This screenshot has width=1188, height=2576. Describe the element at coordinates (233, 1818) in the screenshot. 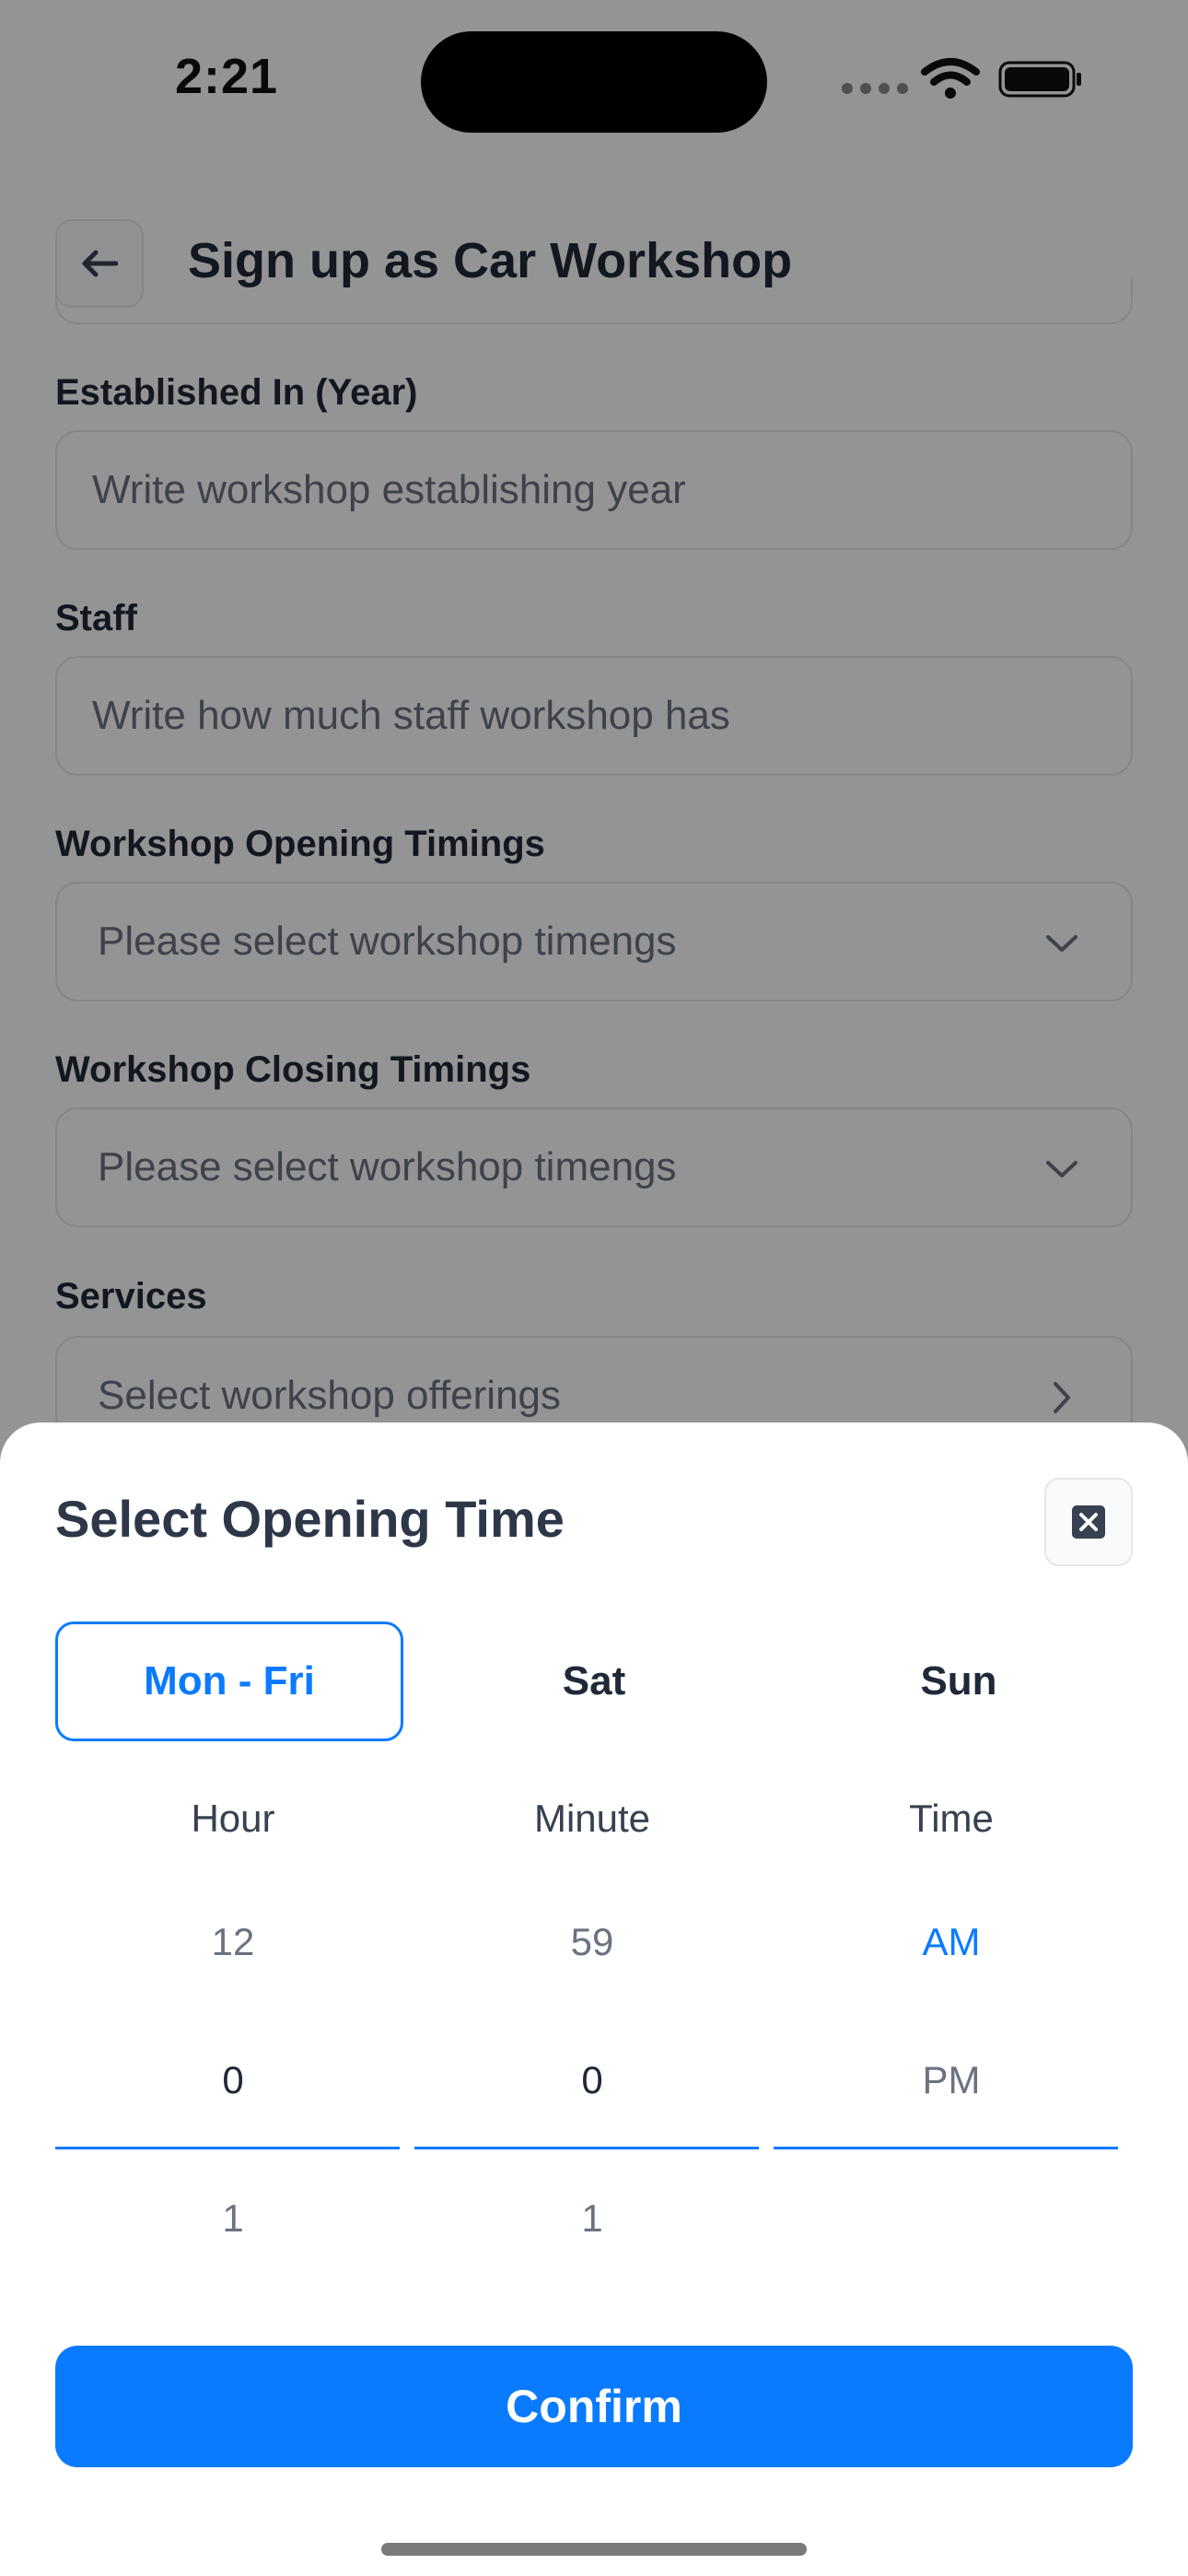

I see `hour-header: Hour` at that location.